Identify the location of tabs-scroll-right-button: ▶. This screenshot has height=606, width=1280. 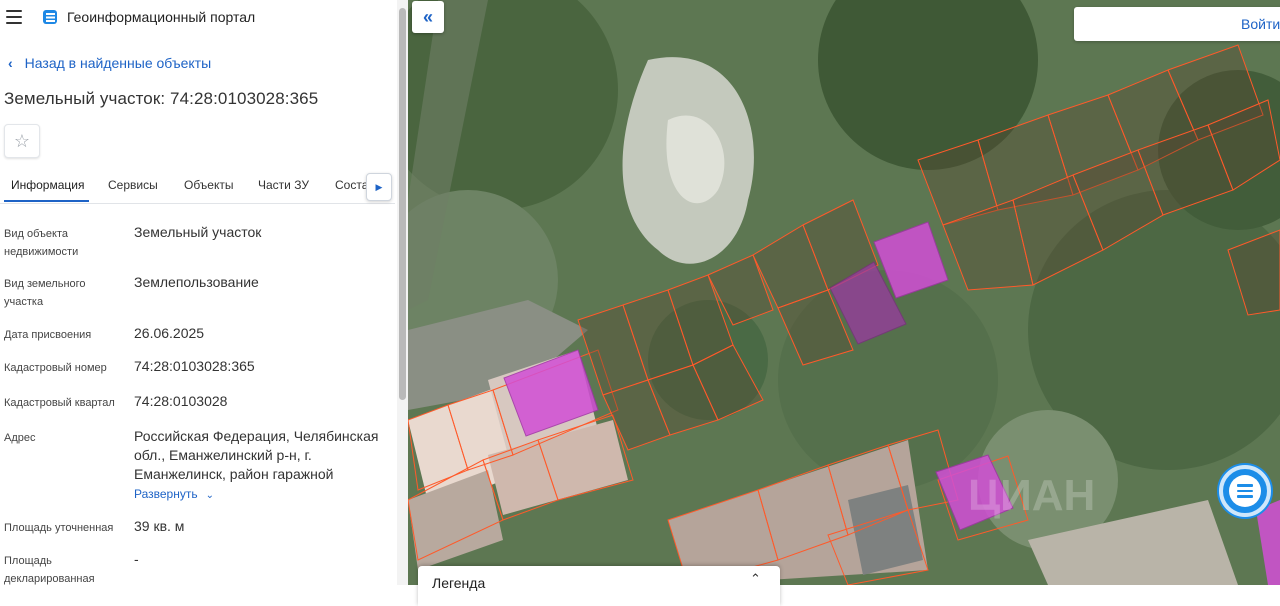
(379, 187).